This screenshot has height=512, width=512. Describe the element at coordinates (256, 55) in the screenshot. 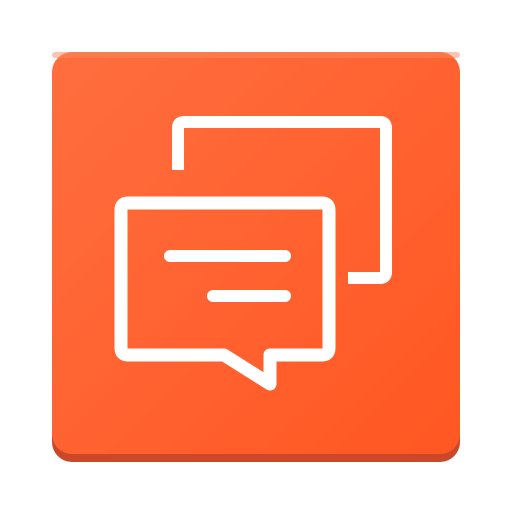

I see `icon-top-highlight` at that location.